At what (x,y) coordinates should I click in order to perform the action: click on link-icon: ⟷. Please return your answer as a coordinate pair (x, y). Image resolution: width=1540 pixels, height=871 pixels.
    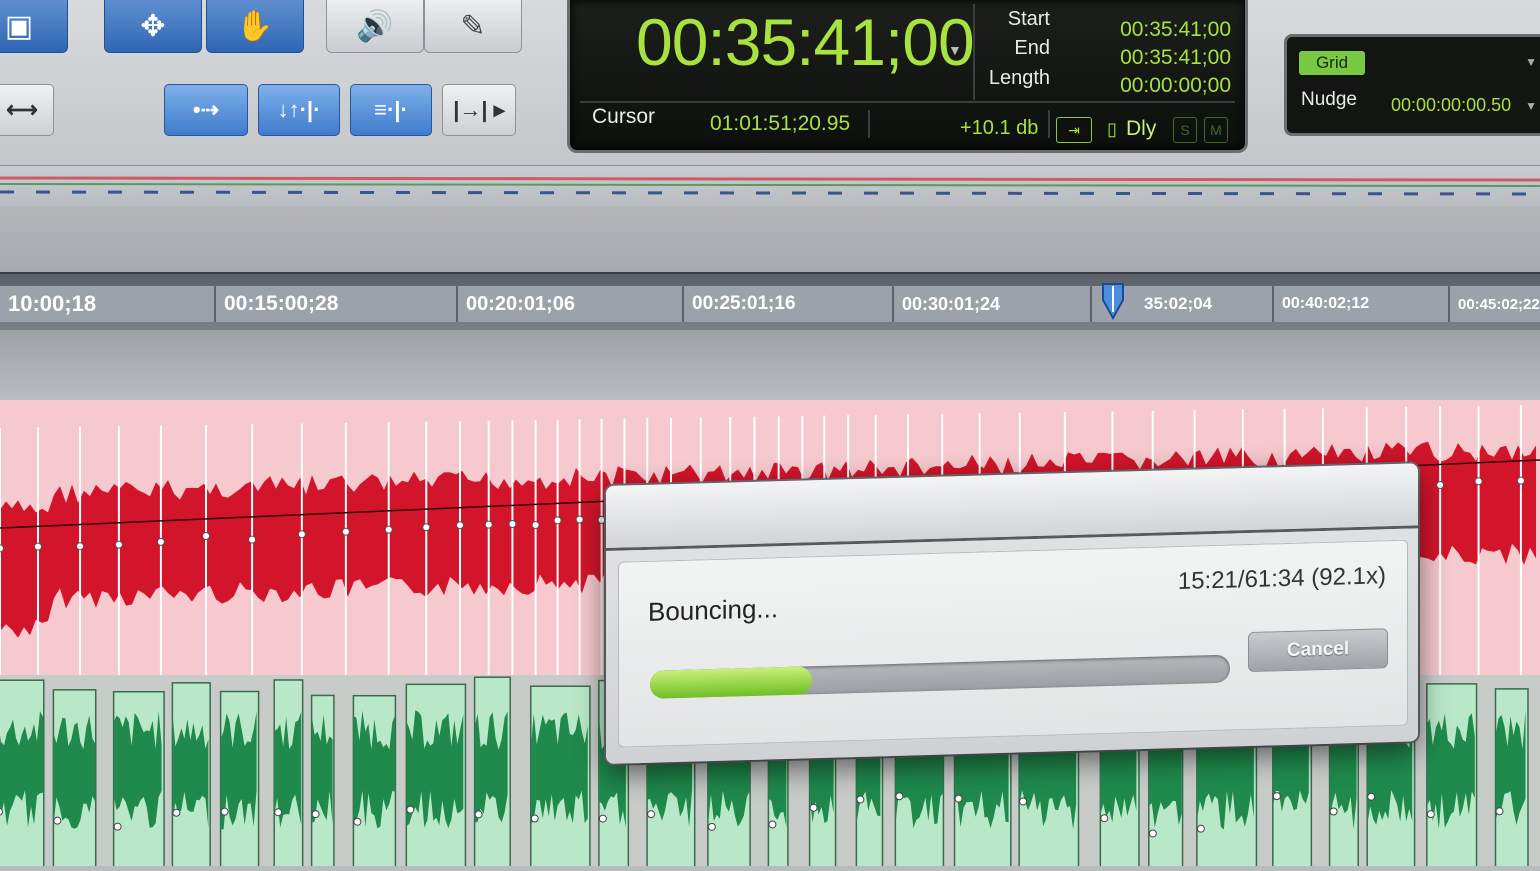
    Looking at the image, I should click on (22, 109).